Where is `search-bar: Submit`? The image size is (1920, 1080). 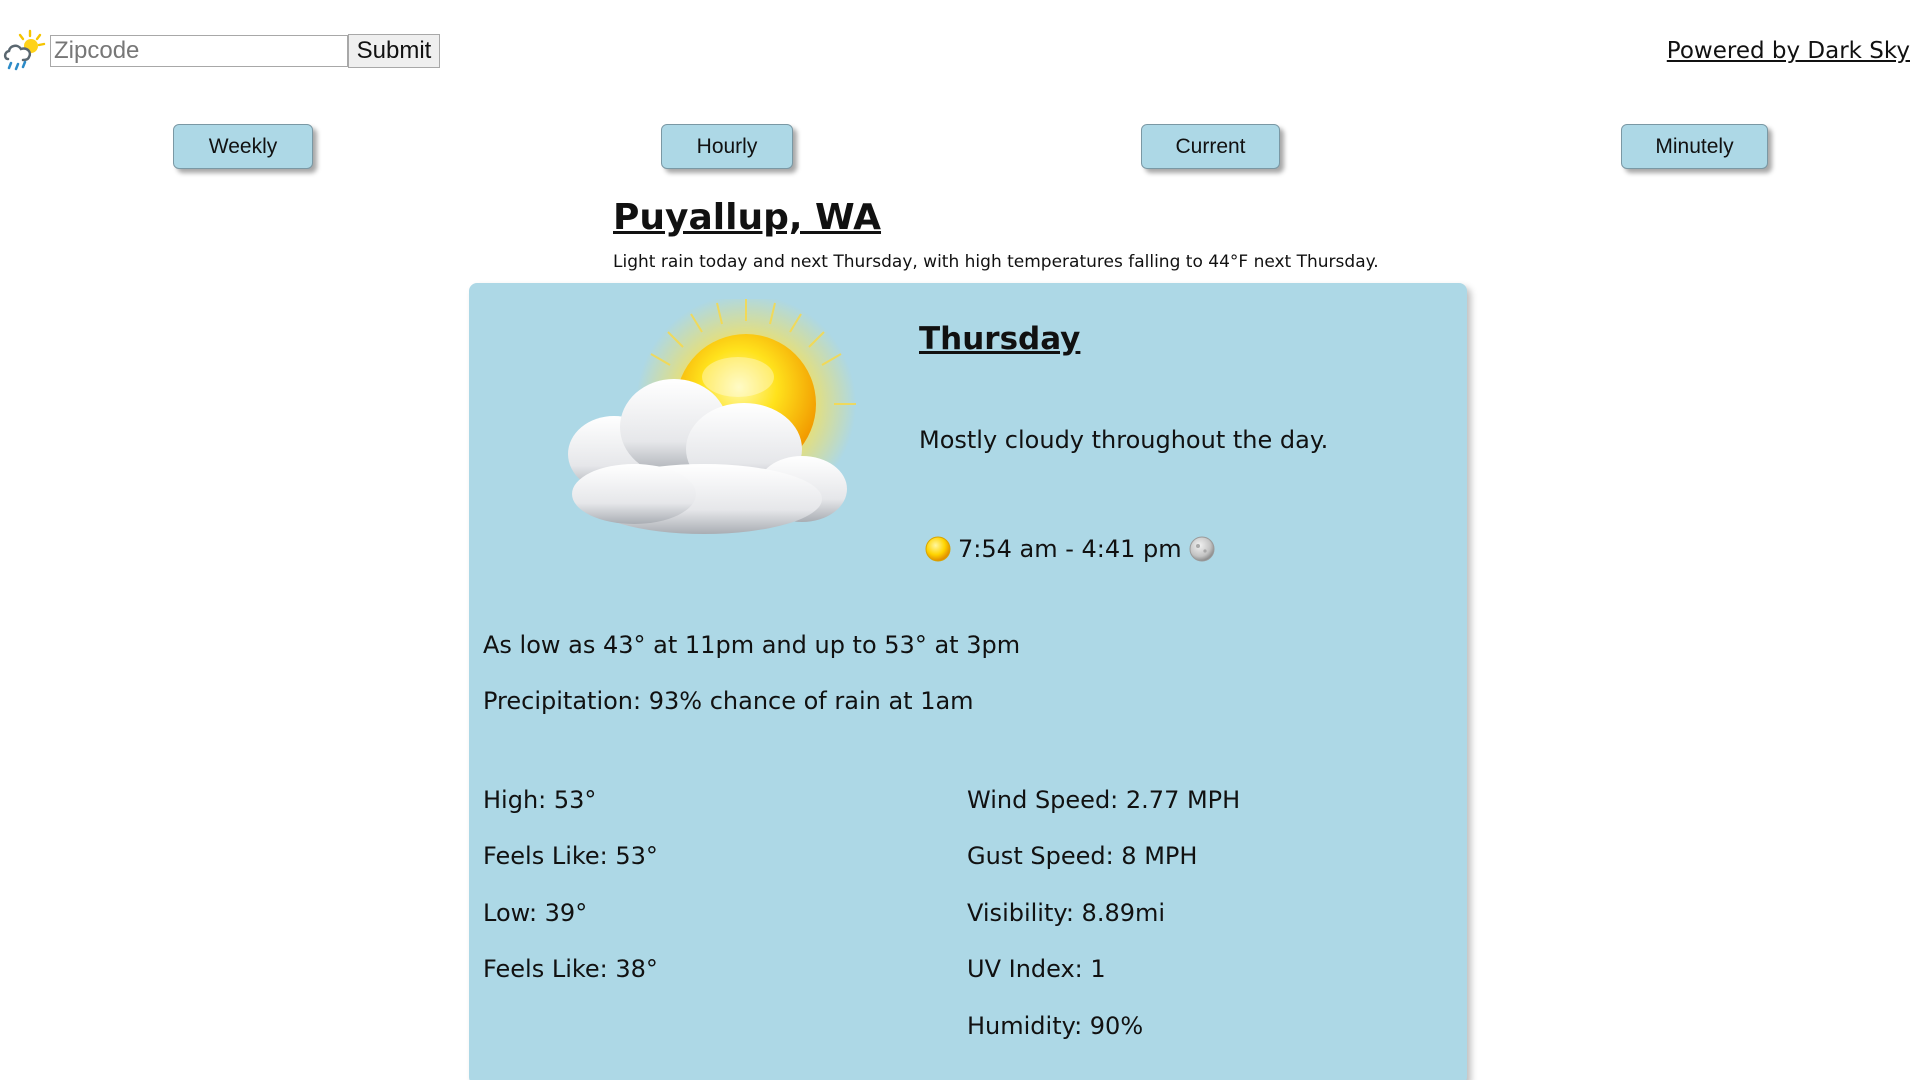 search-bar: Submit is located at coordinates (220, 51).